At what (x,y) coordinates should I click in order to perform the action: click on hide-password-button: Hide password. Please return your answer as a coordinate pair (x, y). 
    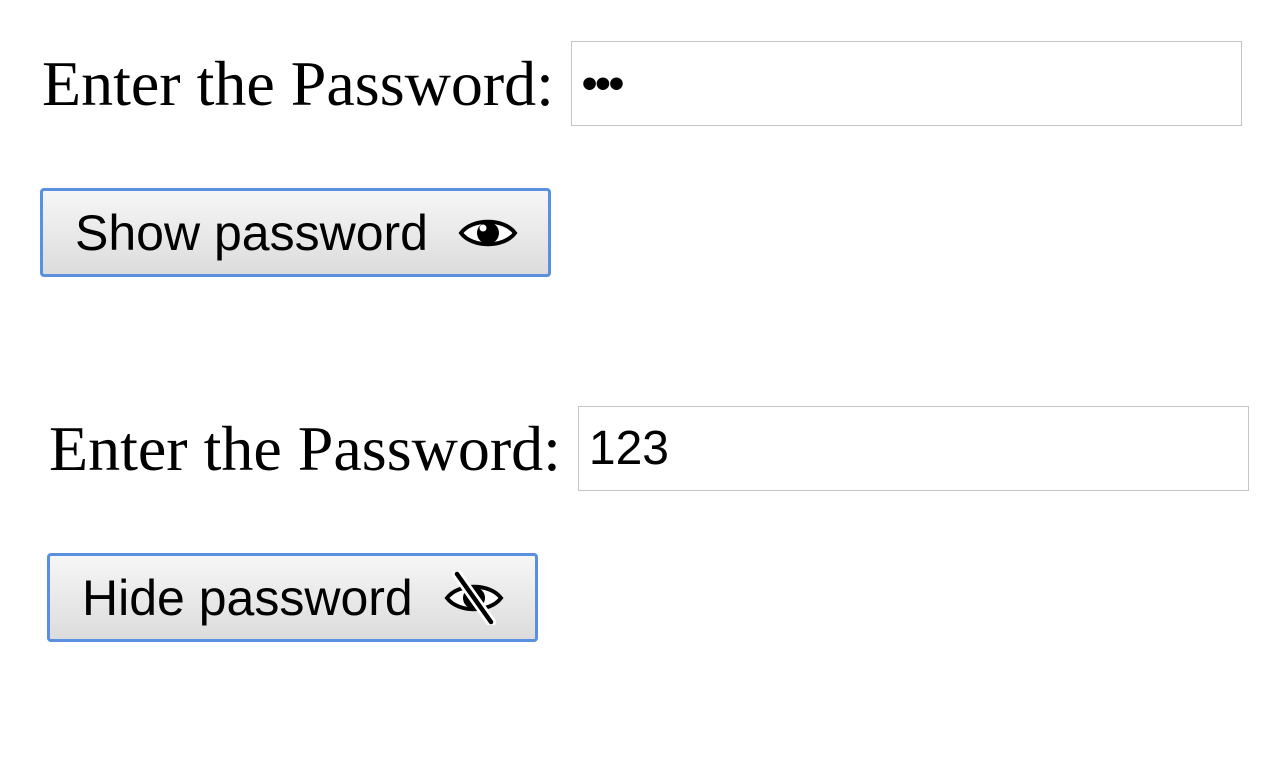
    Looking at the image, I should click on (292, 597).